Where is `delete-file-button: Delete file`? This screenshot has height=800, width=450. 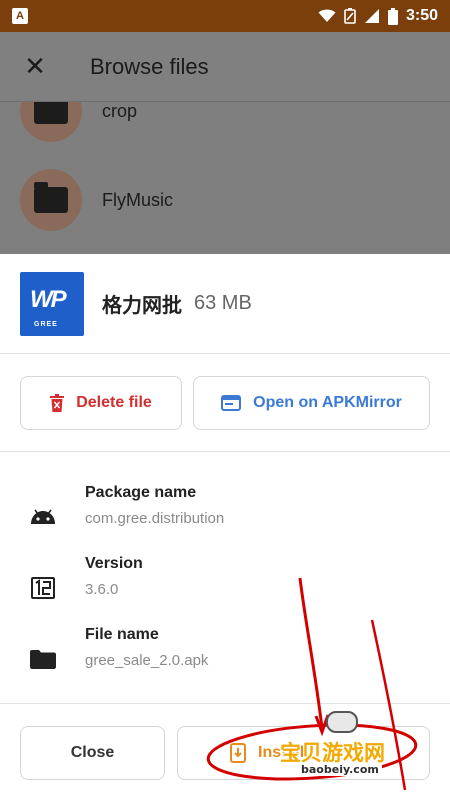 delete-file-button: Delete file is located at coordinates (101, 403).